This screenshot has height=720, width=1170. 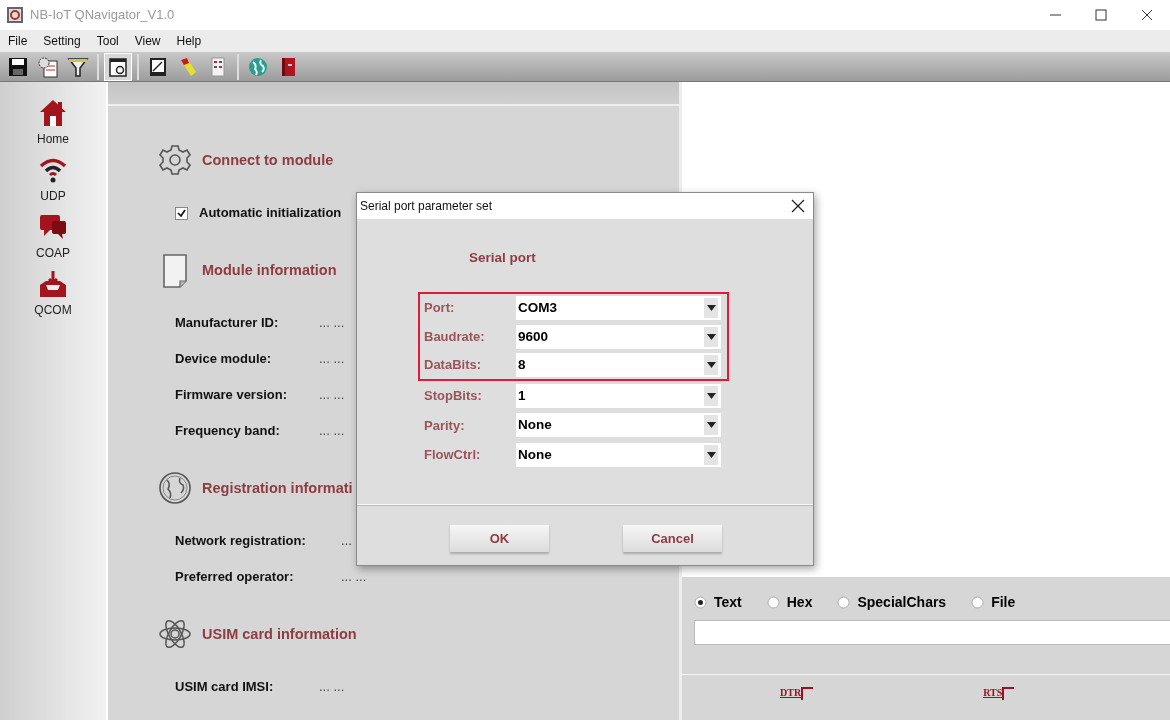 What do you see at coordinates (932, 632) in the screenshot?
I see `send-input` at bounding box center [932, 632].